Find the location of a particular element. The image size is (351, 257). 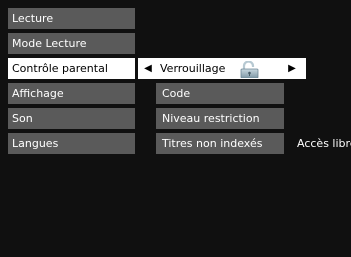

menu-item-label: Affichage is located at coordinates (38, 93).